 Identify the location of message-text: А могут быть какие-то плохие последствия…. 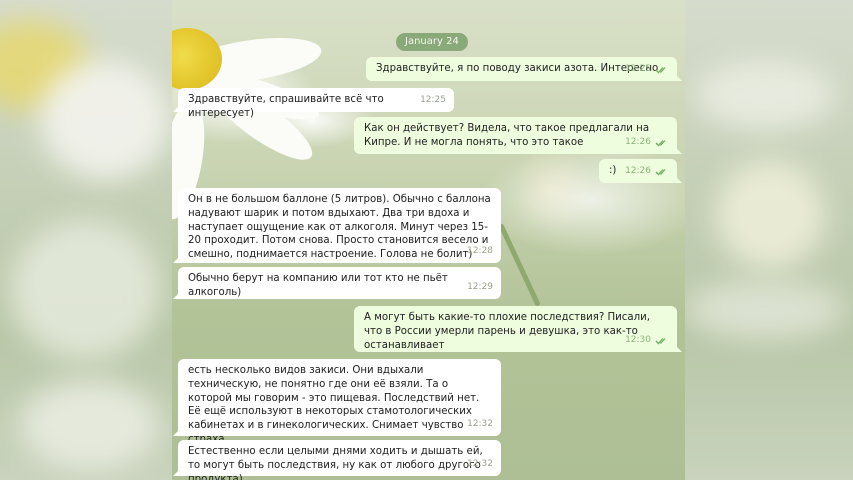
(509, 331).